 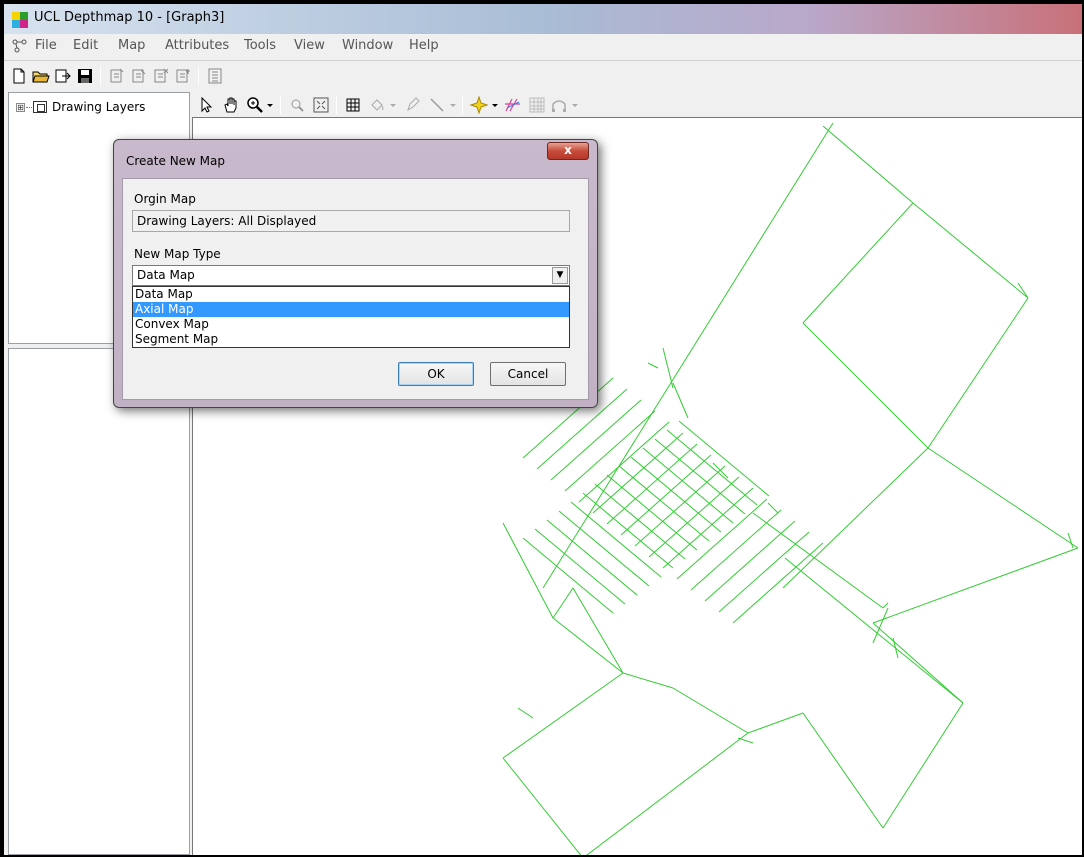 What do you see at coordinates (537, 105) in the screenshot?
I see `pixel-grid-icon` at bounding box center [537, 105].